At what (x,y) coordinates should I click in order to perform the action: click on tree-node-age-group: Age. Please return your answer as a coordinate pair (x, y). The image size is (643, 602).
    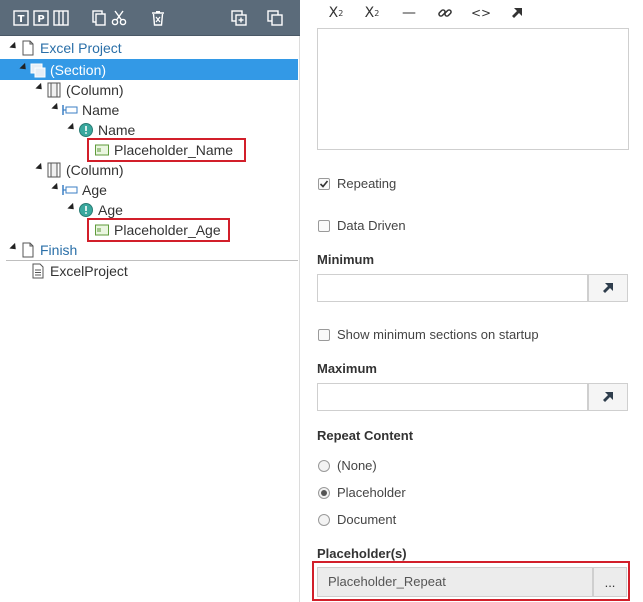
    Looking at the image, I should click on (84, 190).